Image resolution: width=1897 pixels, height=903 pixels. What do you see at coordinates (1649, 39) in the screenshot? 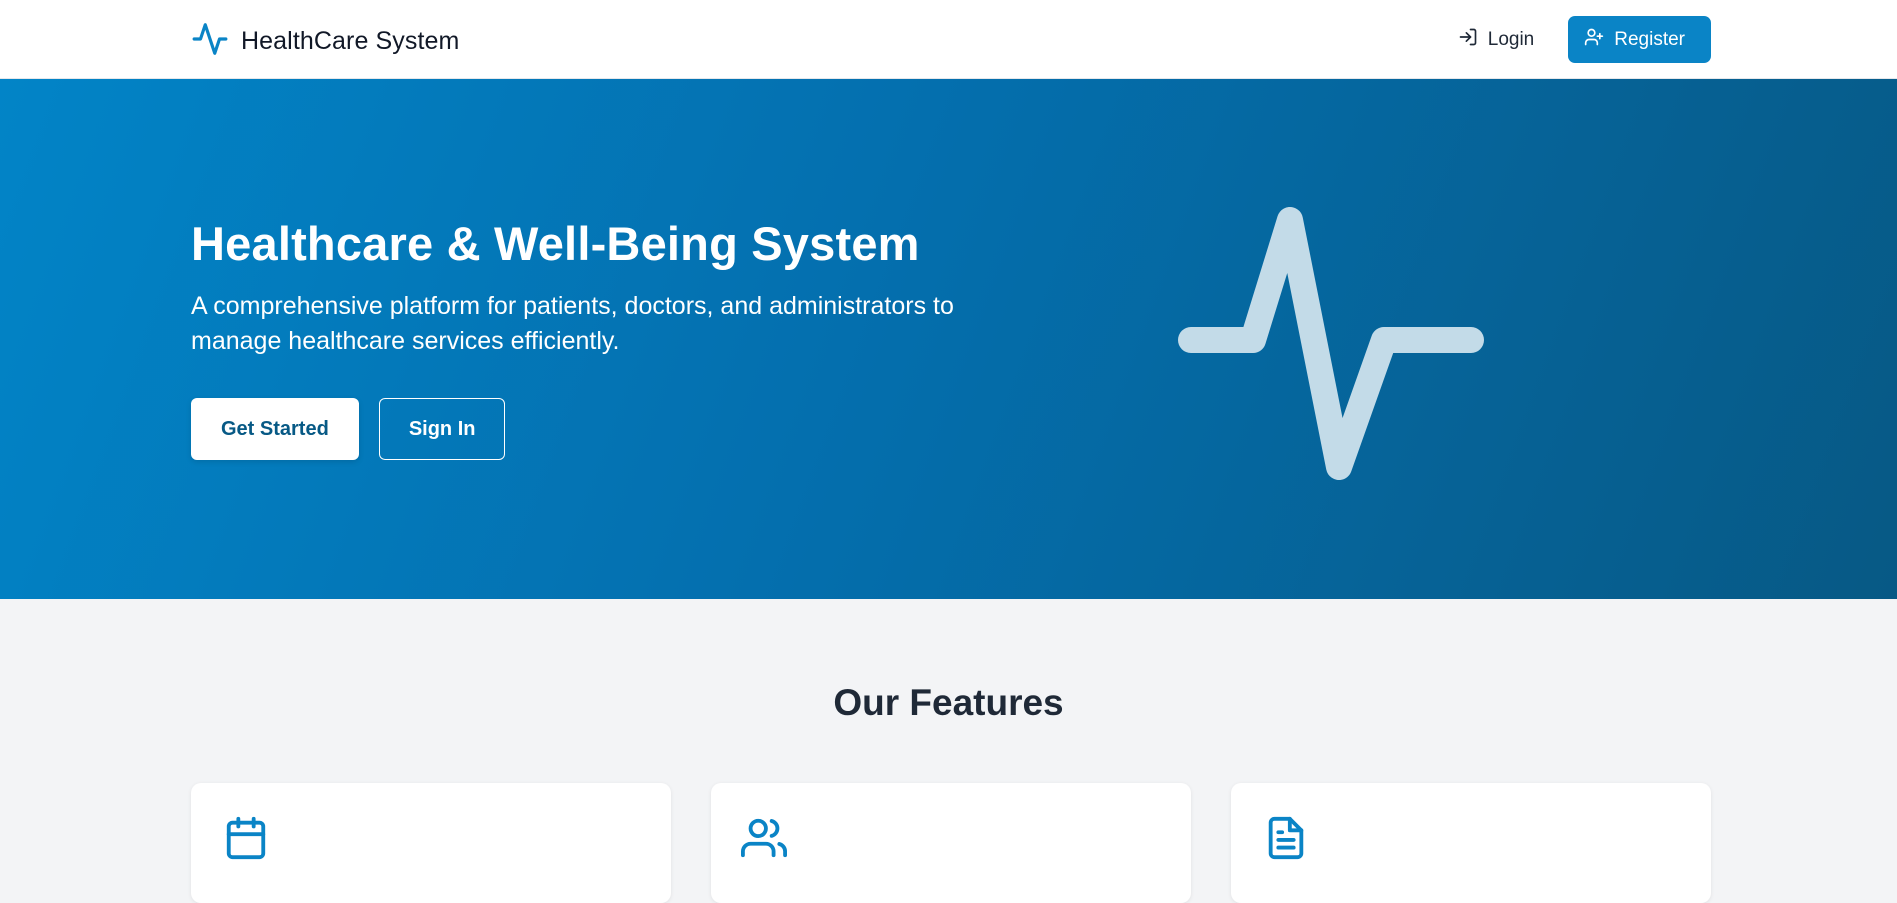
I see `register-label: Register` at bounding box center [1649, 39].